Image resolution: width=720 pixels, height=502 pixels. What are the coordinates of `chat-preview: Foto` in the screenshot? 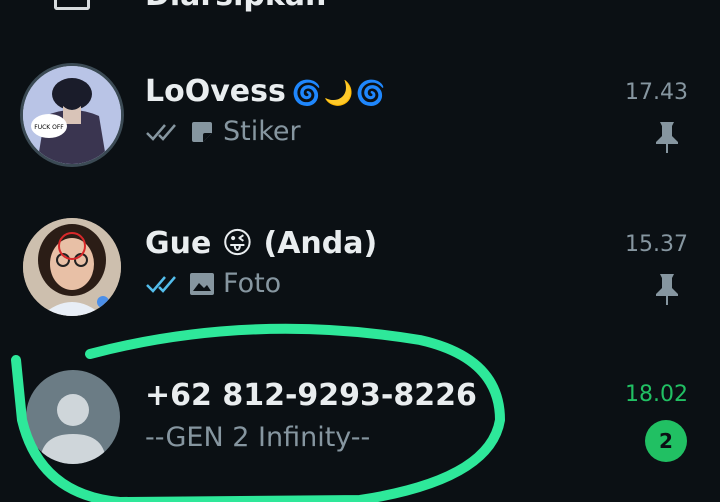 It's located at (213, 283).